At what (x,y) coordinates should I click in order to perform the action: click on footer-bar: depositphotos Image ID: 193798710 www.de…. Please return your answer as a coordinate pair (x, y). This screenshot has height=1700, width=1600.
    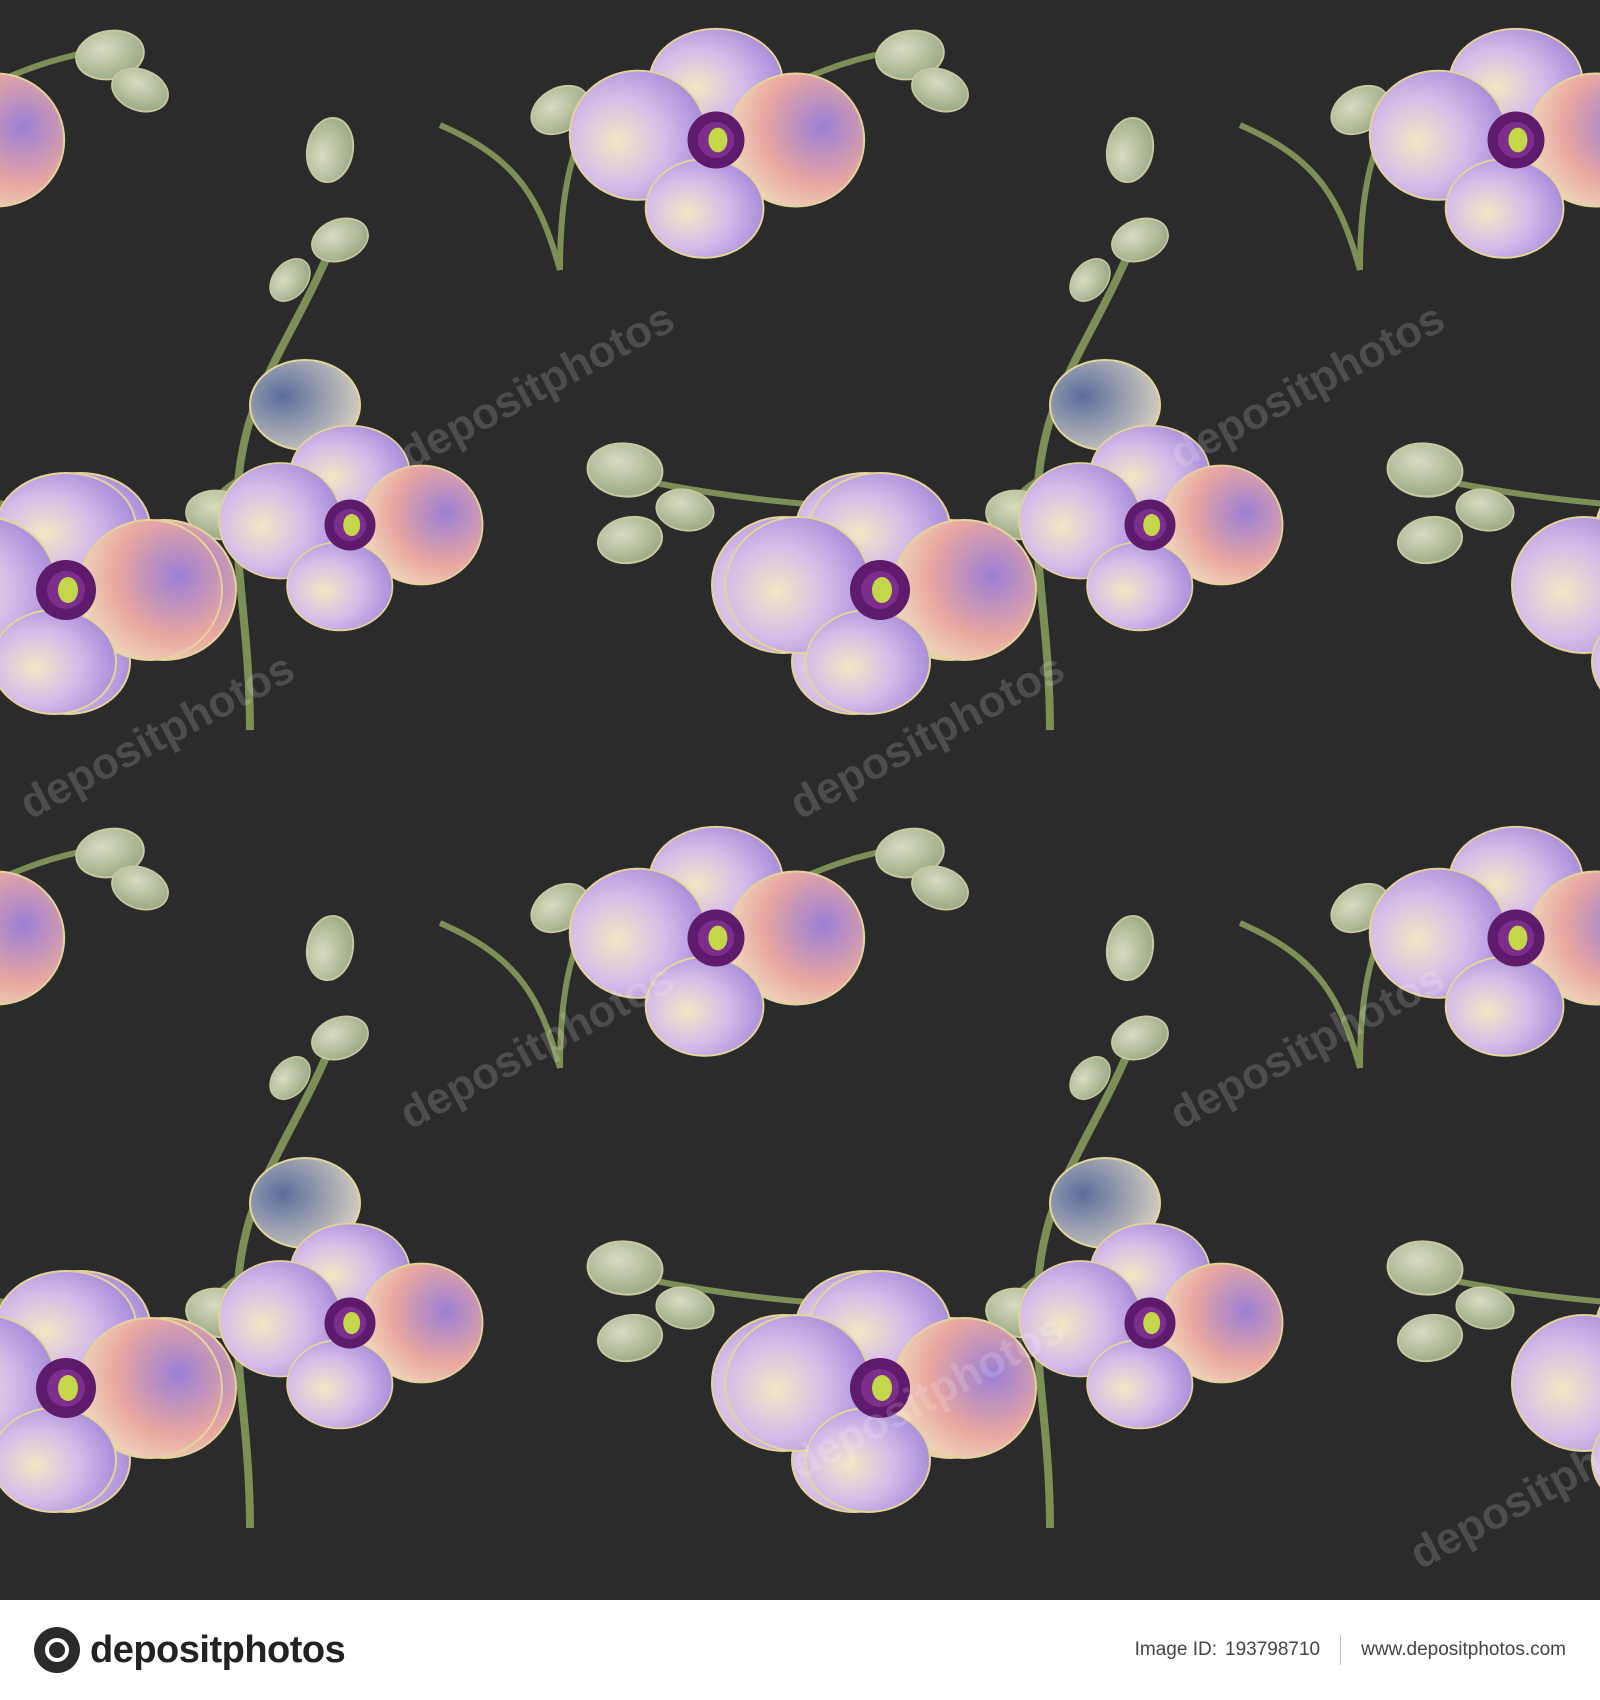
    Looking at the image, I should click on (800, 1650).